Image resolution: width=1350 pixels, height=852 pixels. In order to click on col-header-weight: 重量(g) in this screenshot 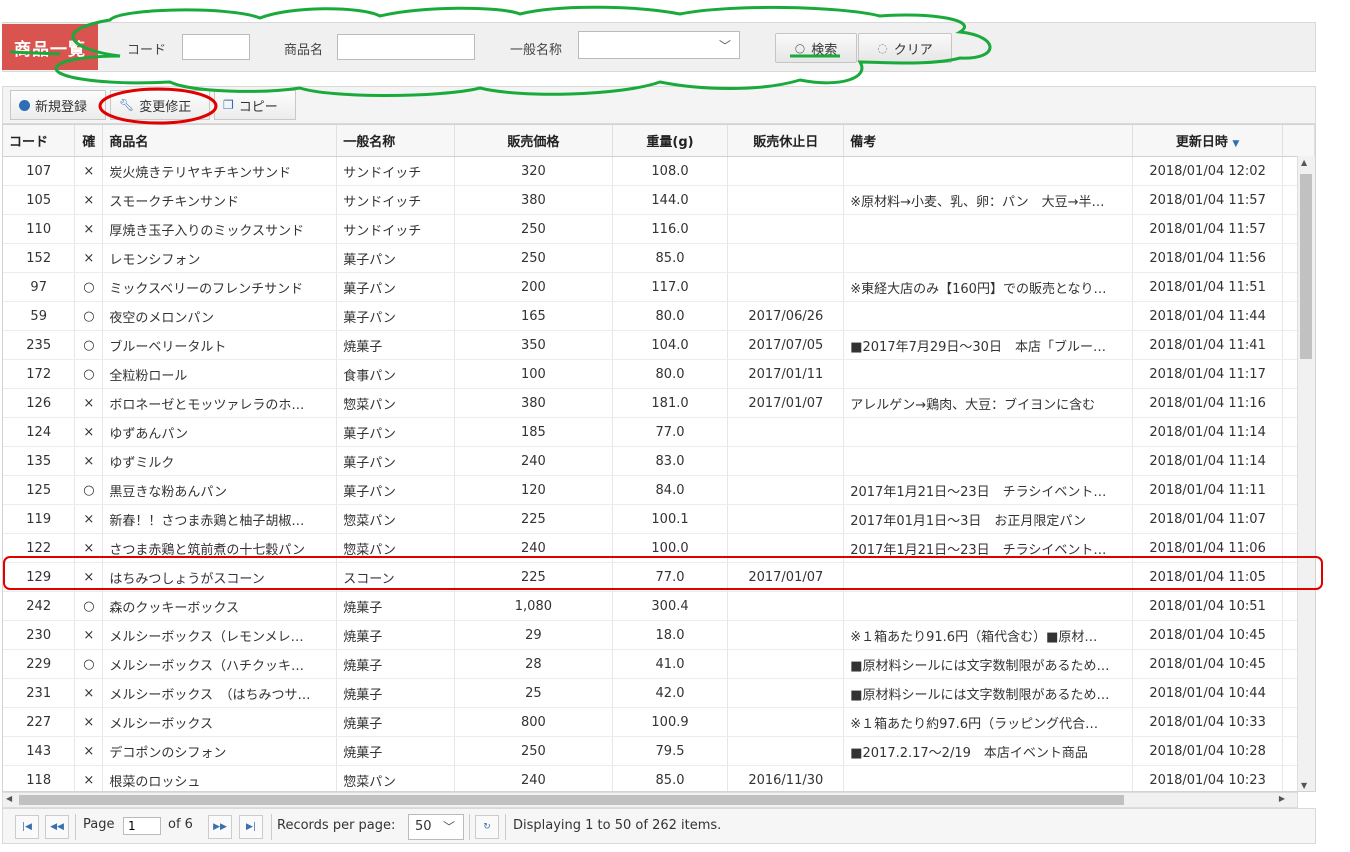, I will do `click(670, 141)`.